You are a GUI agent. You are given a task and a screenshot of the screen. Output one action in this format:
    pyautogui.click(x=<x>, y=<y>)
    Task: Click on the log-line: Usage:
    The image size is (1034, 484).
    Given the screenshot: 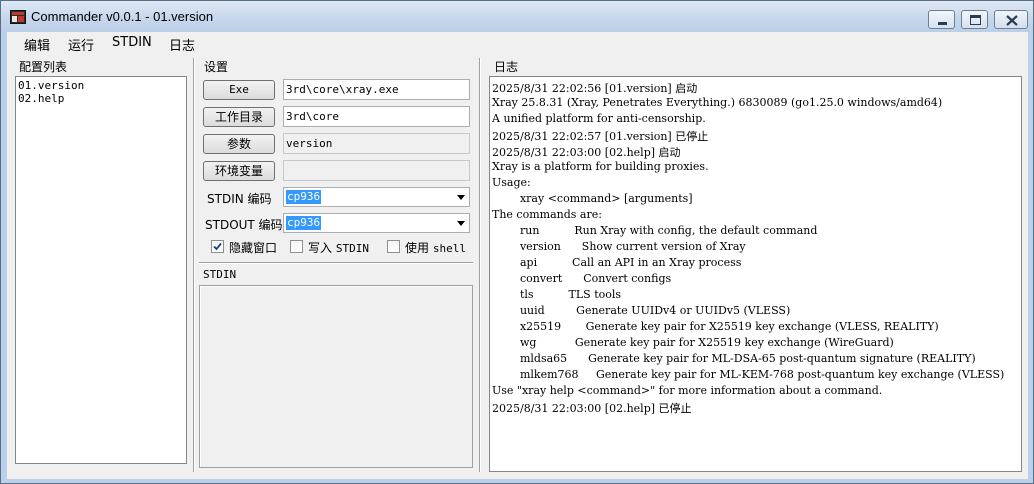 What is the action you would take?
    pyautogui.click(x=511, y=182)
    